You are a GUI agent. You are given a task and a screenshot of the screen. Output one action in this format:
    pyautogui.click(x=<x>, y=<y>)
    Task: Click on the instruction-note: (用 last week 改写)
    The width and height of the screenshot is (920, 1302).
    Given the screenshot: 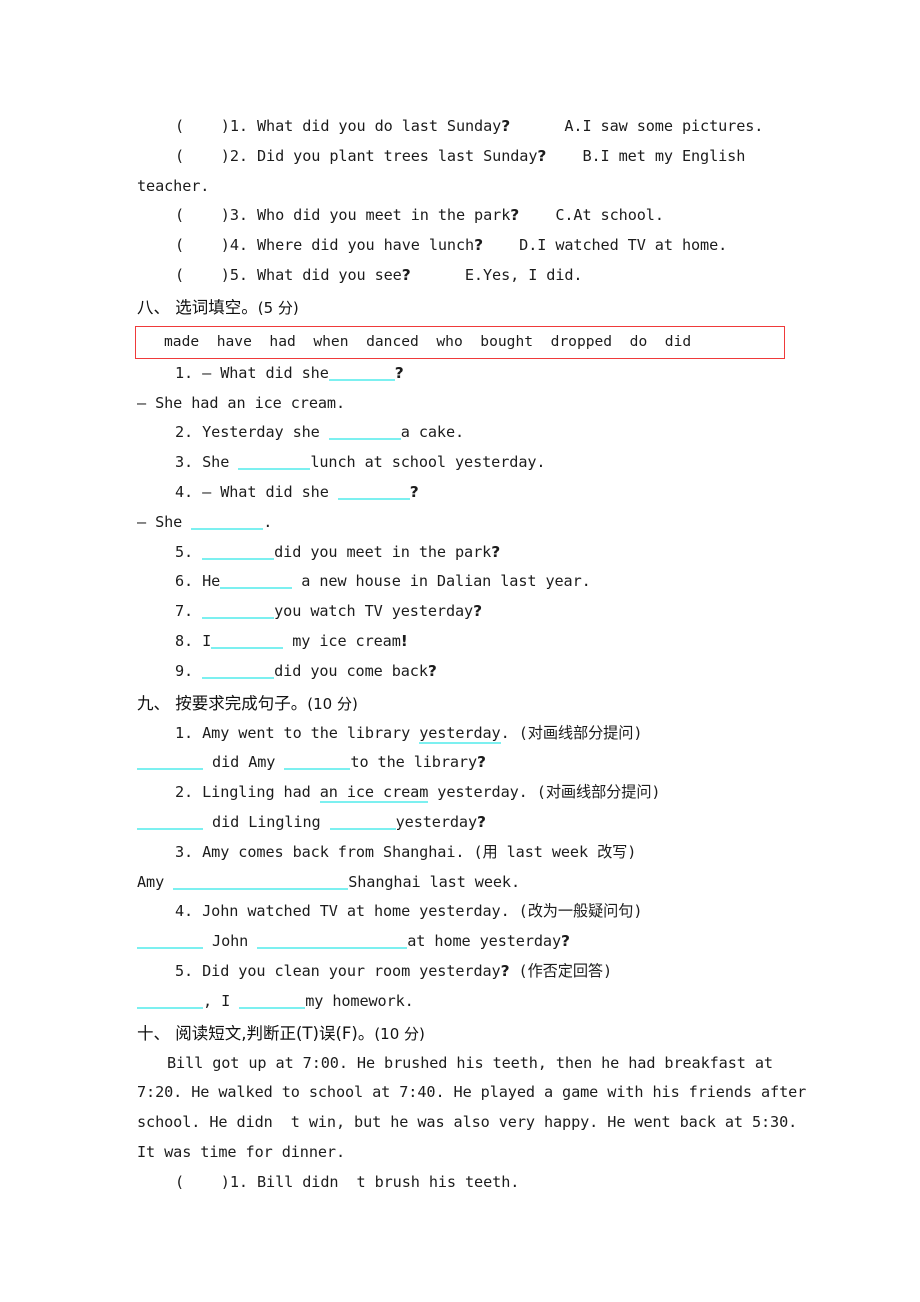 What is the action you would take?
    pyautogui.click(x=555, y=851)
    